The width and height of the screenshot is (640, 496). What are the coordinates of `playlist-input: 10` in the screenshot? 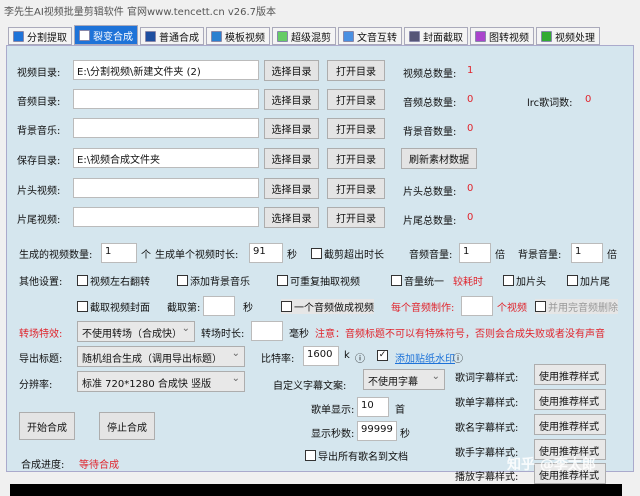 It's located at (373, 407).